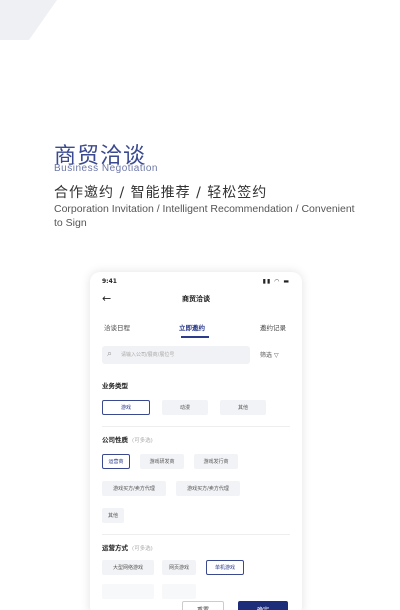 The height and width of the screenshot is (610, 400). I want to click on chip-other: 其他, so click(243, 407).